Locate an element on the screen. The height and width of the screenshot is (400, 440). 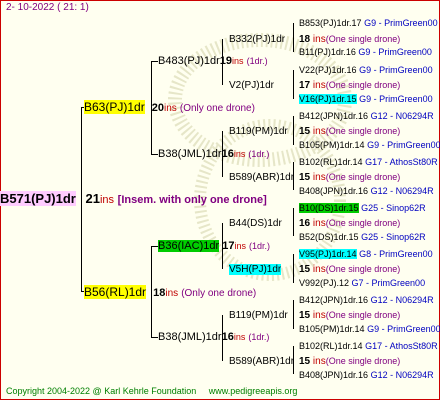
queen-name: V16(PJ)1dr.15 is located at coordinates (328, 99).